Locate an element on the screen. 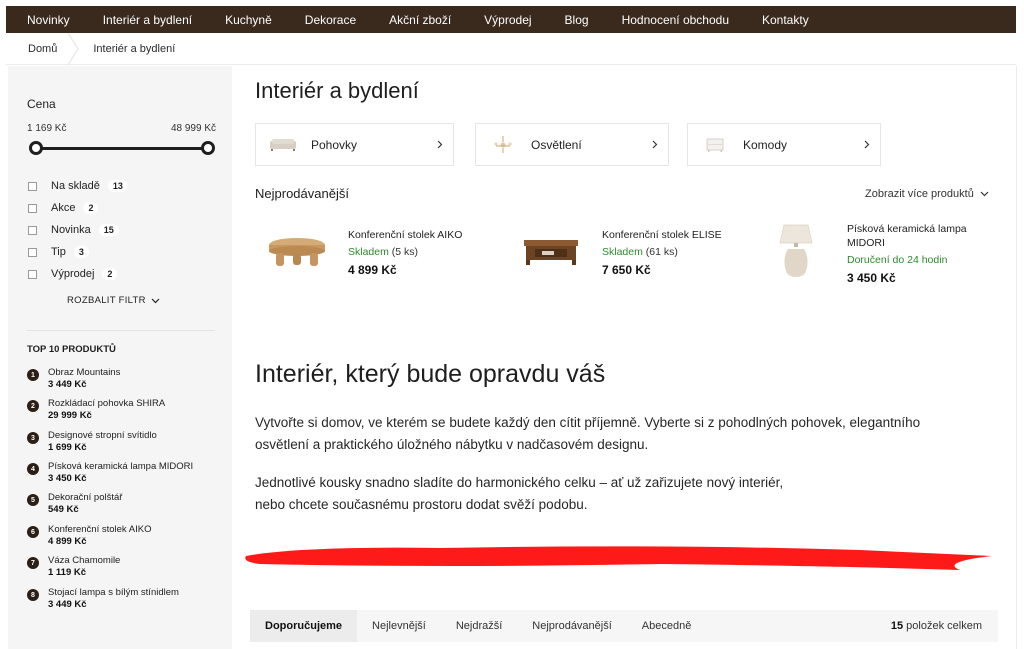 This screenshot has height=649, width=1024. category-label: Pohovky is located at coordinates (334, 144).